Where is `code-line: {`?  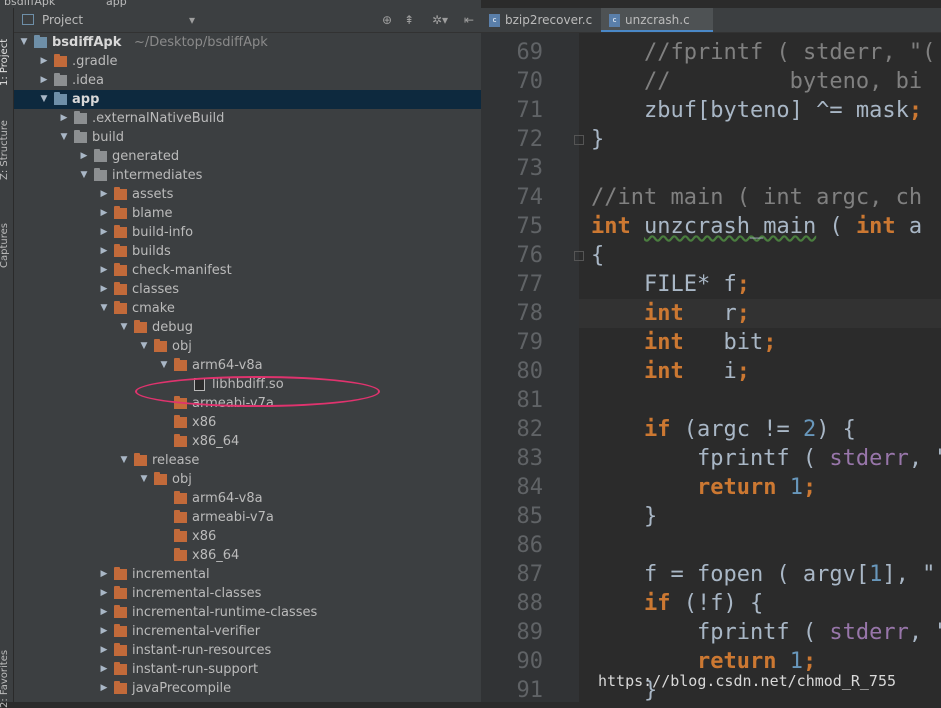 code-line: { is located at coordinates (597, 255).